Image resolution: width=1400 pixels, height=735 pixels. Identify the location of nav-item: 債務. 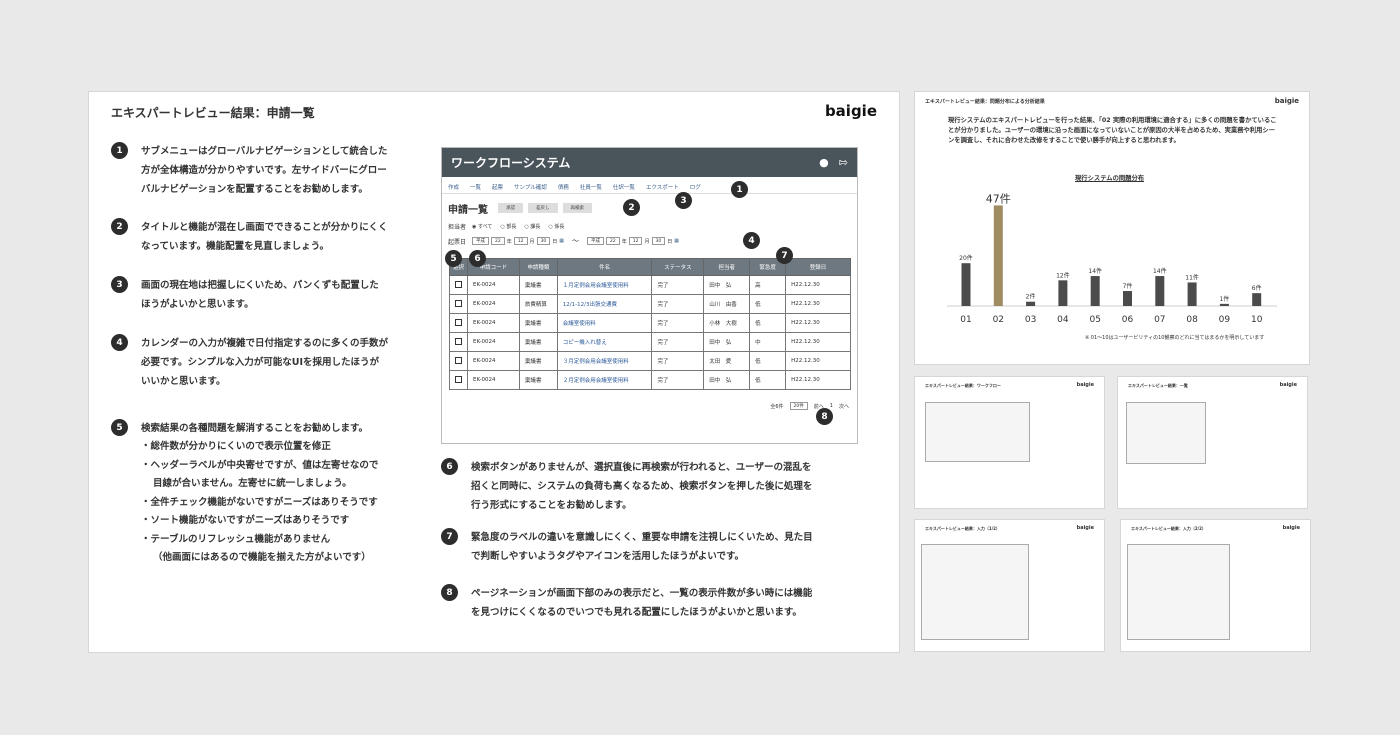
(563, 187).